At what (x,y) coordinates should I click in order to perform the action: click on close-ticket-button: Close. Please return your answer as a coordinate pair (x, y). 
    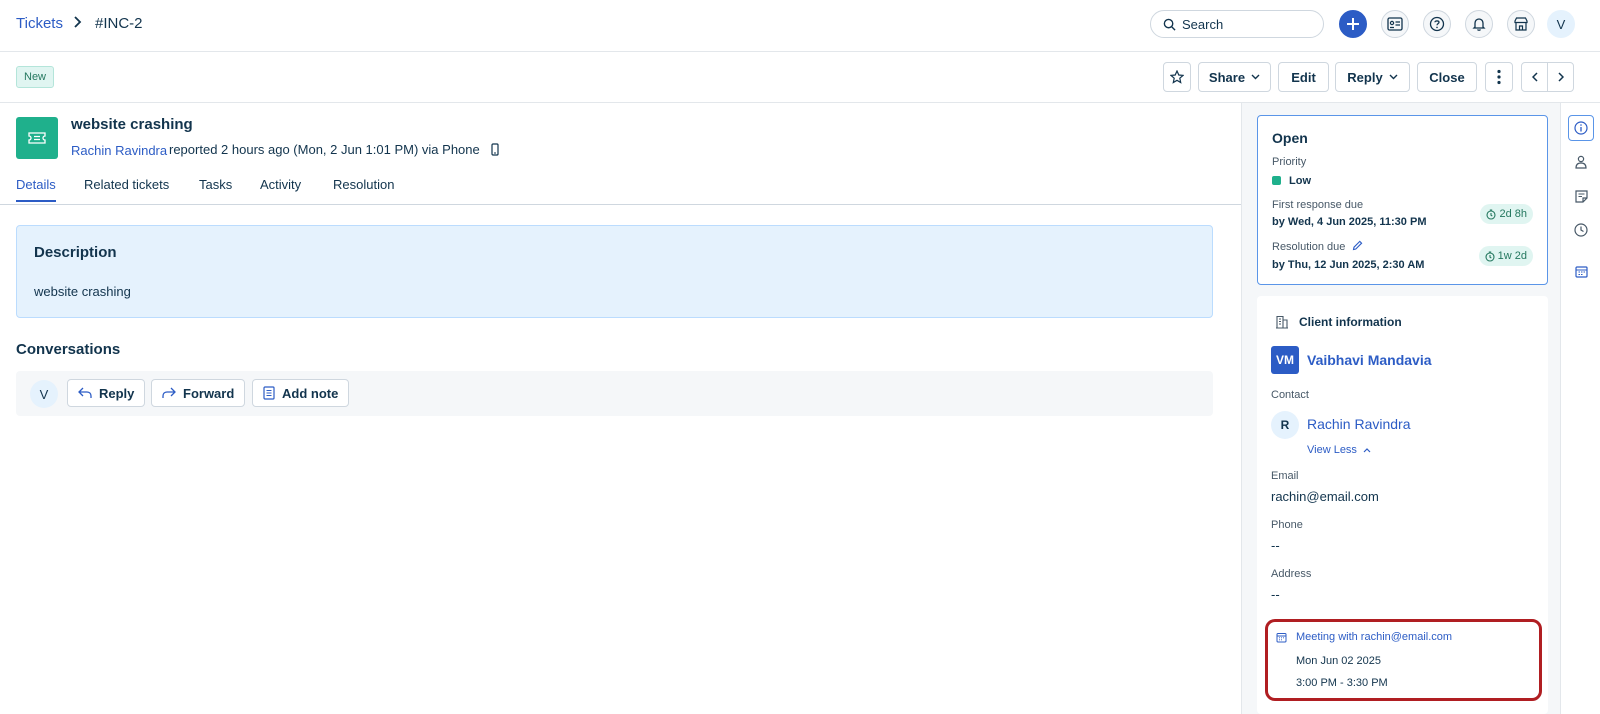
    Looking at the image, I should click on (1447, 77).